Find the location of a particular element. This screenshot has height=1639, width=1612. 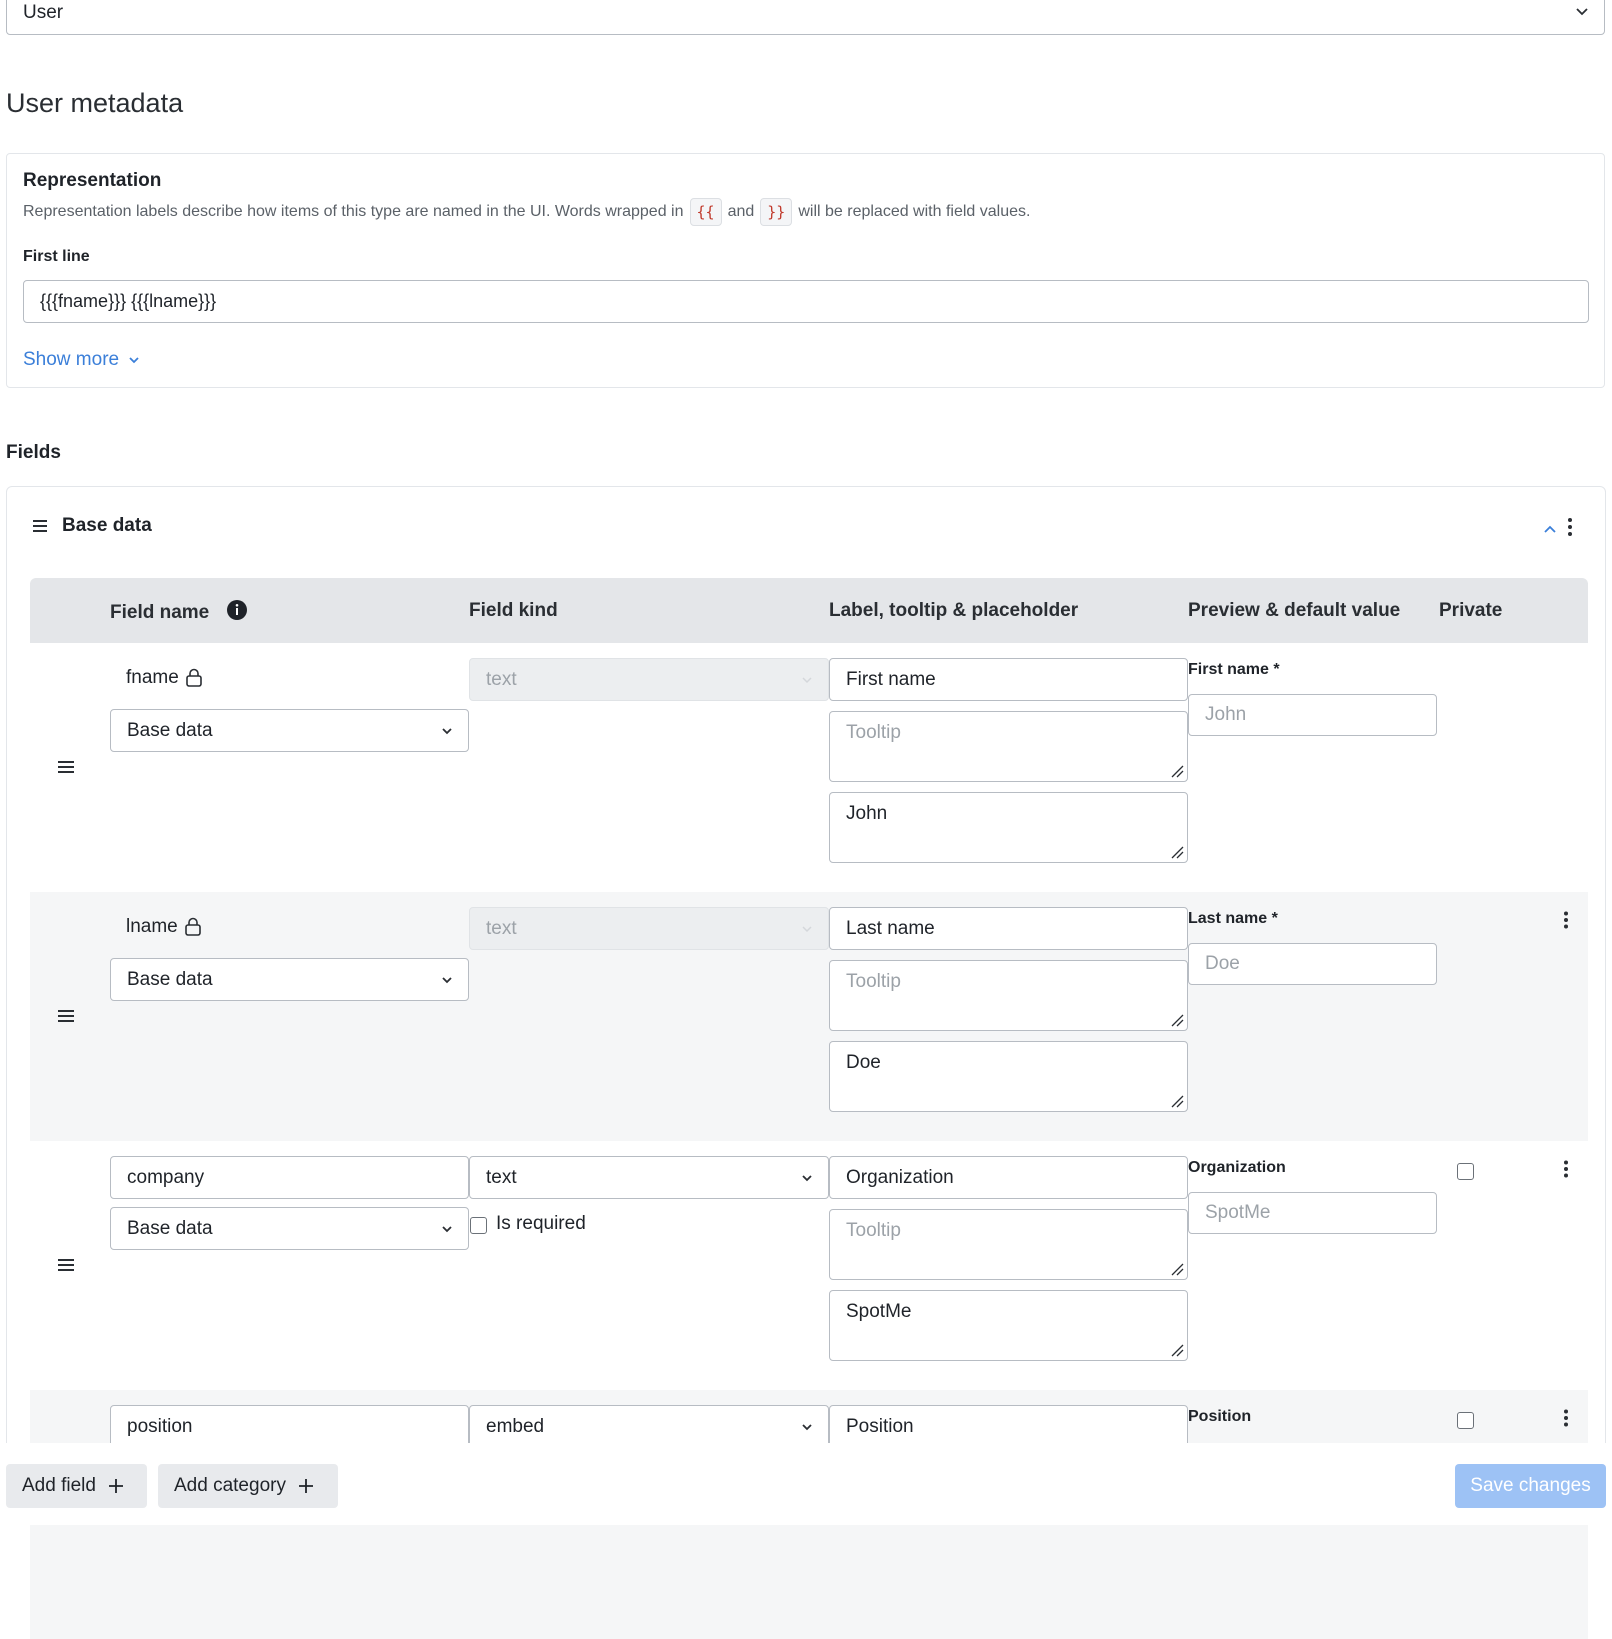

type-select: User is located at coordinates (805, 17).